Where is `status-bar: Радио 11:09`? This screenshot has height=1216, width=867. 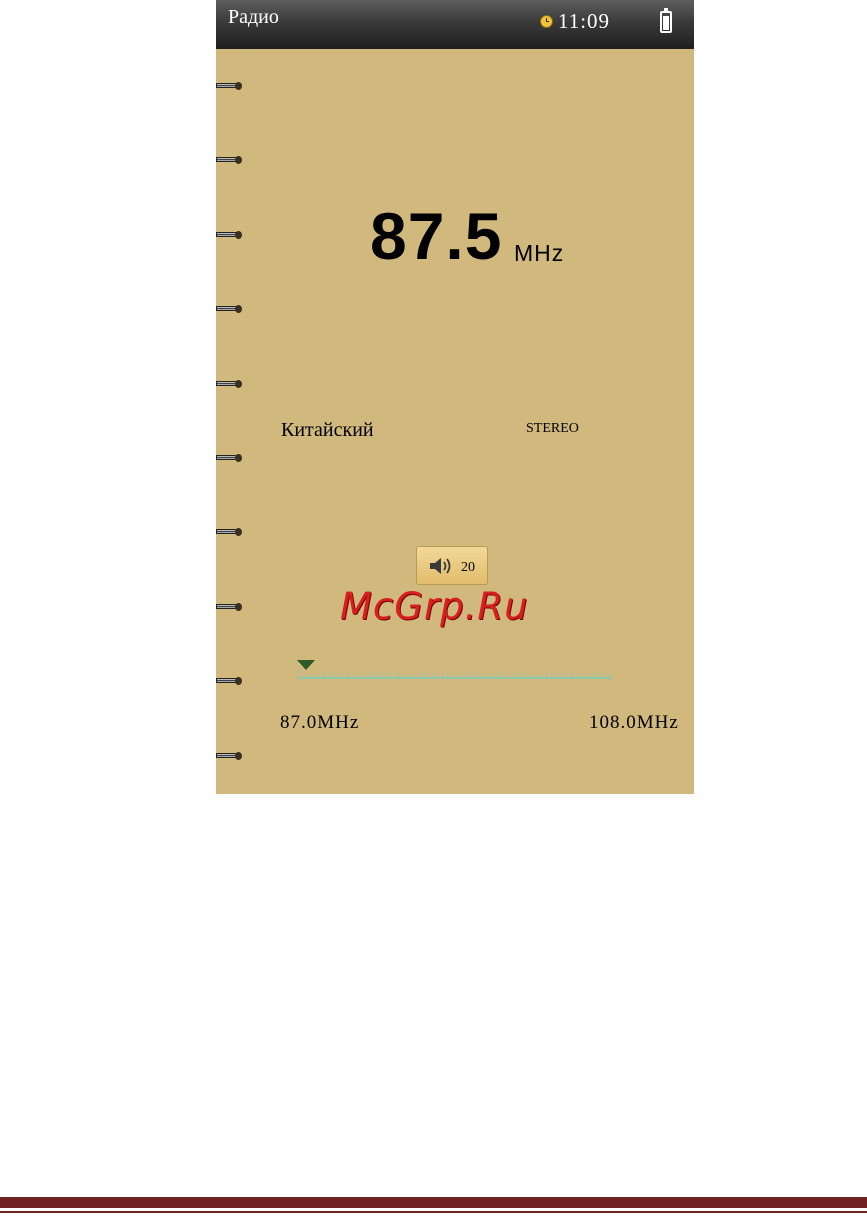
status-bar: Радио 11:09 is located at coordinates (455, 24).